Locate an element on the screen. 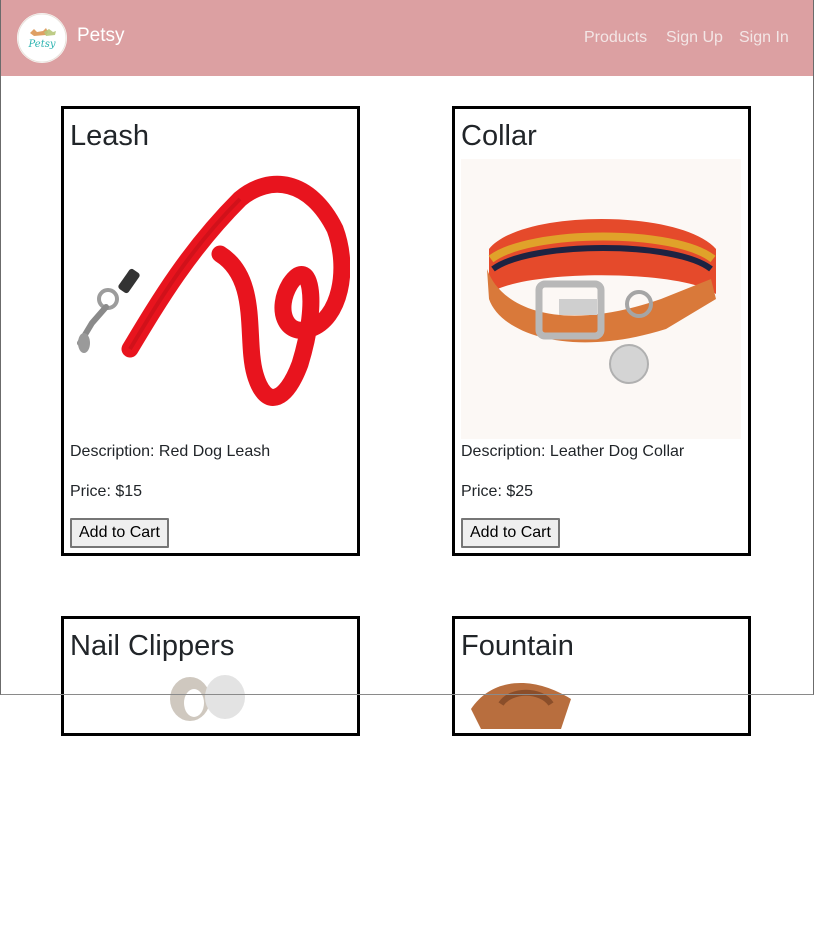 The image size is (814, 949). leash-image is located at coordinates (210, 299).